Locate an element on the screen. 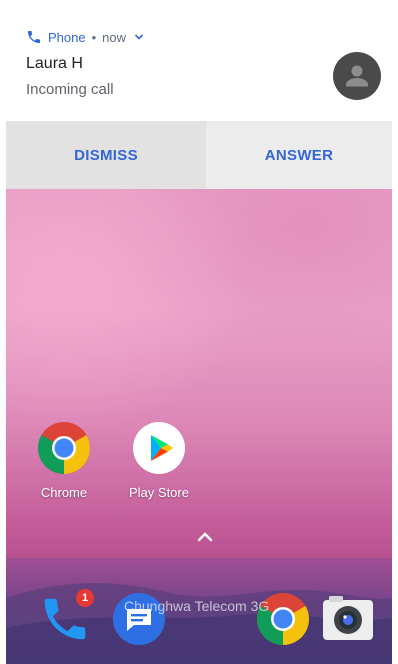 The width and height of the screenshot is (398, 664). app-chrome: Chrome is located at coordinates (64, 460).